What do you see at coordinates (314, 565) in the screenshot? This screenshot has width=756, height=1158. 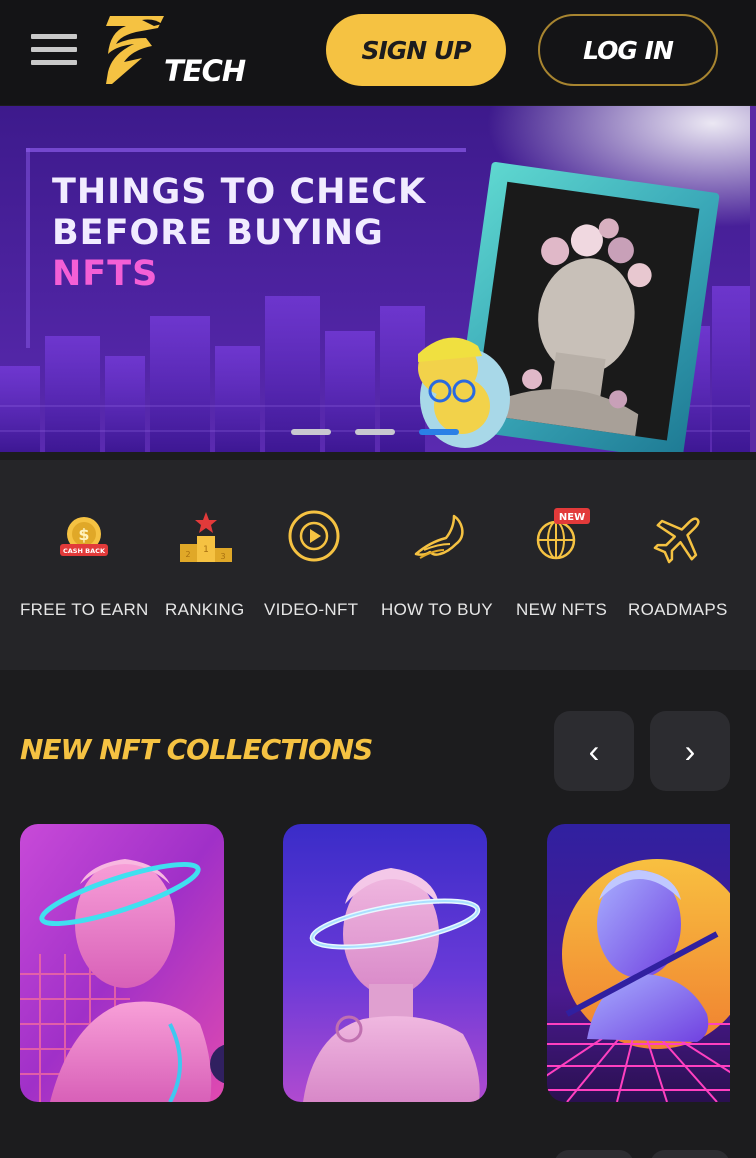 I see `category-video-nft: VIDEO-NFT` at bounding box center [314, 565].